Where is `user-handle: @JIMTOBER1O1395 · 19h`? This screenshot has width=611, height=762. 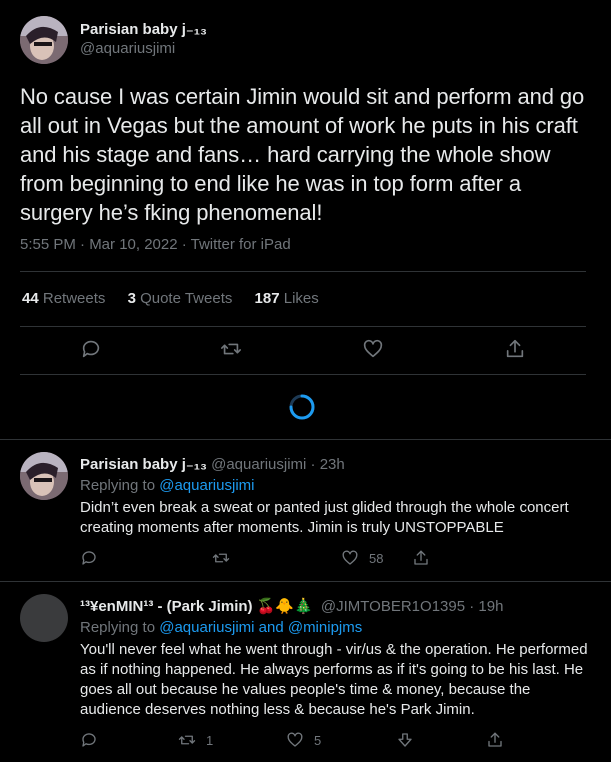 user-handle: @JIMTOBER1O1395 · 19h is located at coordinates (412, 606).